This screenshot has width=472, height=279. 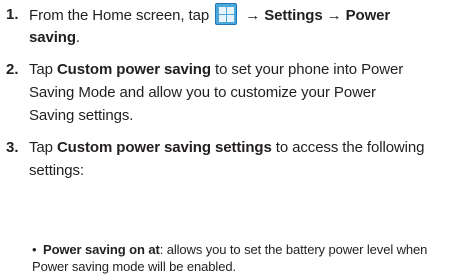 What do you see at coordinates (12, 147) in the screenshot?
I see `step-number: 3.` at bounding box center [12, 147].